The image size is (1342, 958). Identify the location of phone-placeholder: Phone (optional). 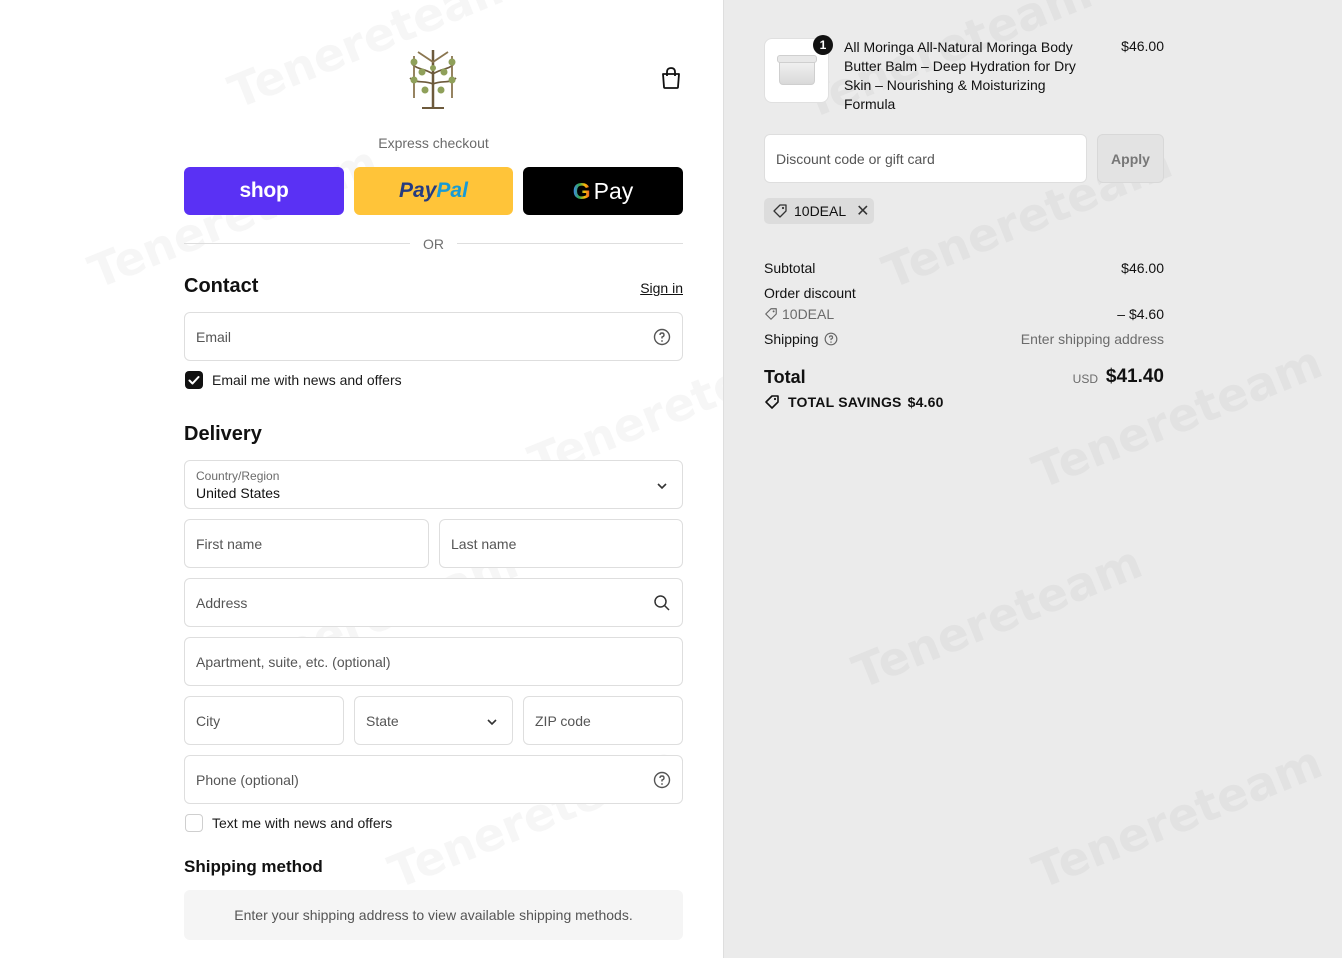
(247, 780).